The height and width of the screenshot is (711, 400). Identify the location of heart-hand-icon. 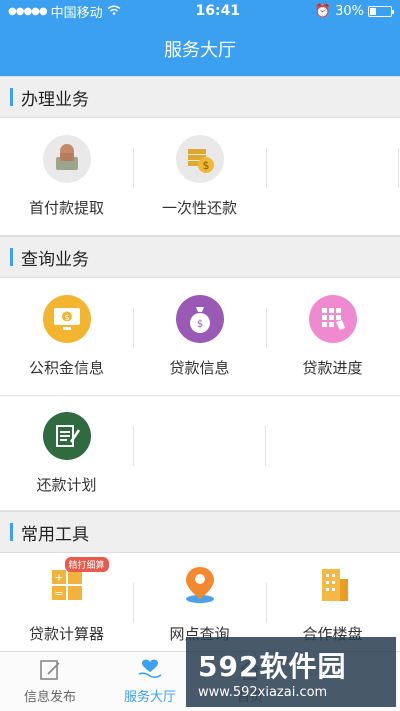
(150, 669).